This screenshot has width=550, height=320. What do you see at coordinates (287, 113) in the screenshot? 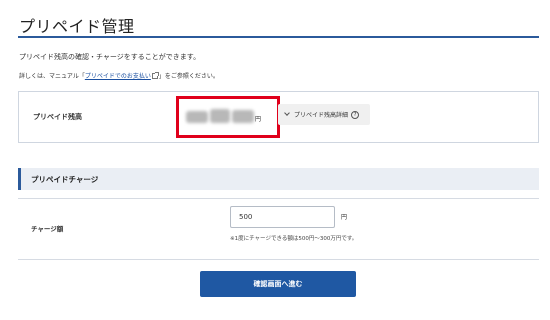
I see `chevron-down-icon` at bounding box center [287, 113].